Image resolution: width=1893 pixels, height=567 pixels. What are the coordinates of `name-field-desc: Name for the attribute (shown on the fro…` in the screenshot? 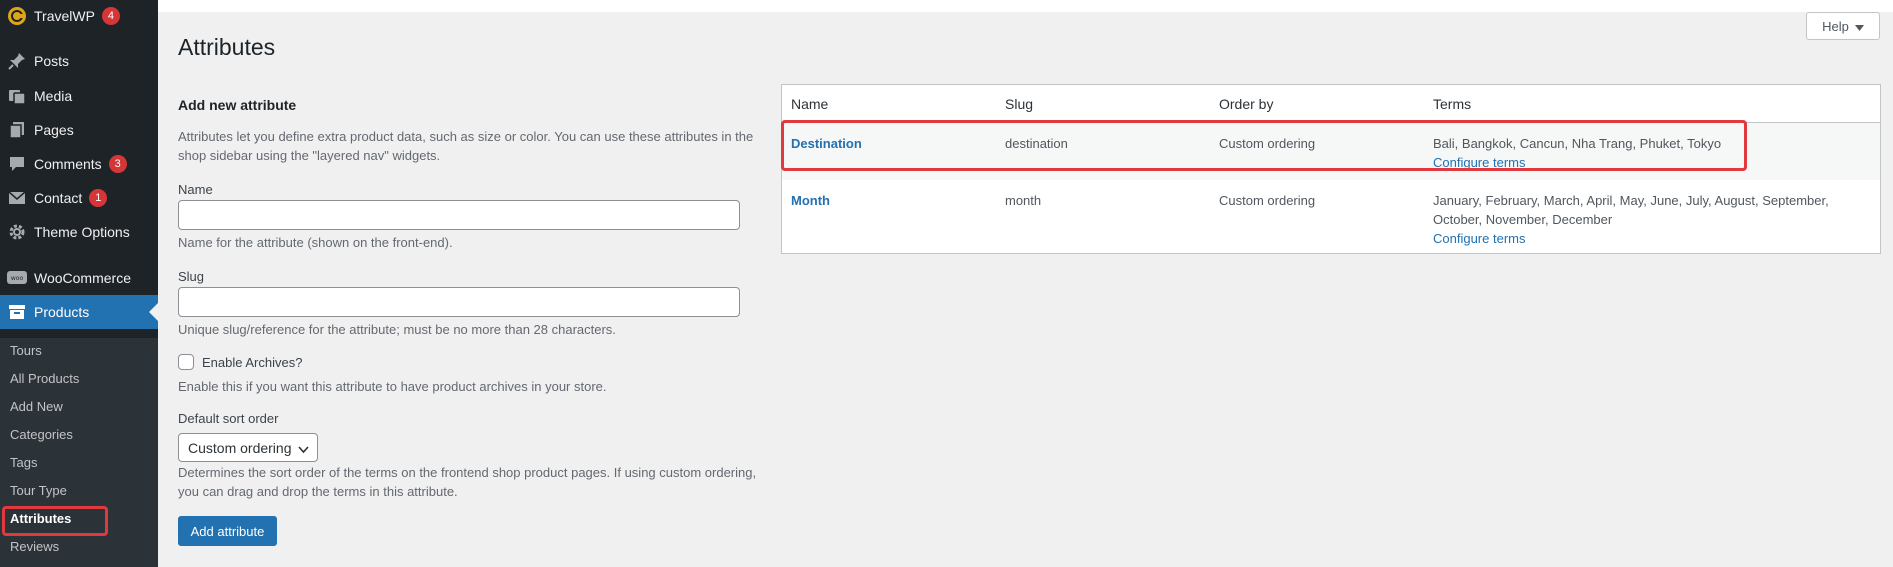 It's located at (315, 242).